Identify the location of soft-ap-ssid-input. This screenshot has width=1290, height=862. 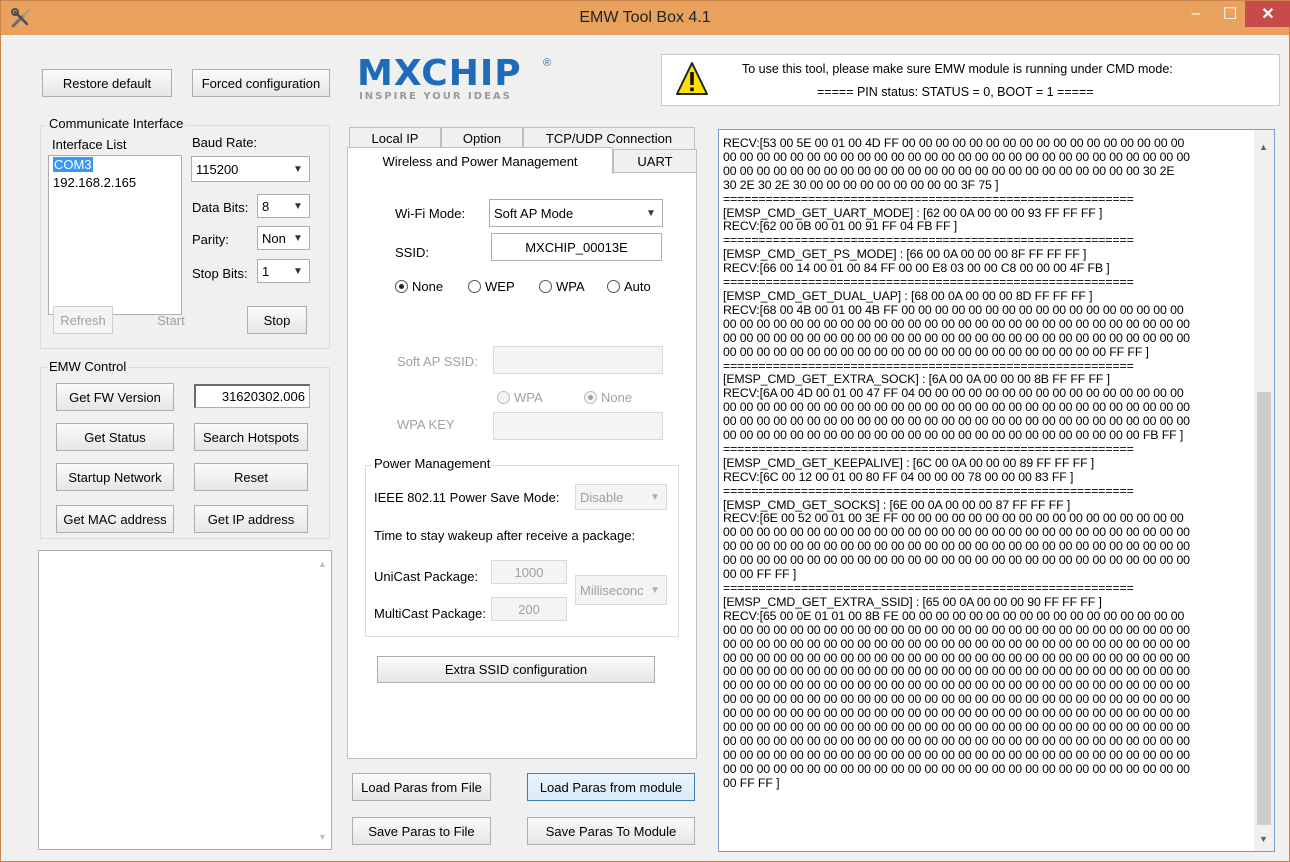
(578, 360).